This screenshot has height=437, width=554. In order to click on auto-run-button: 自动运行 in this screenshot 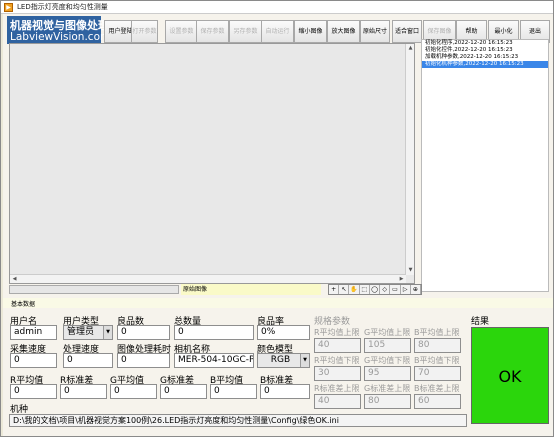, I will do `click(277, 31)`.